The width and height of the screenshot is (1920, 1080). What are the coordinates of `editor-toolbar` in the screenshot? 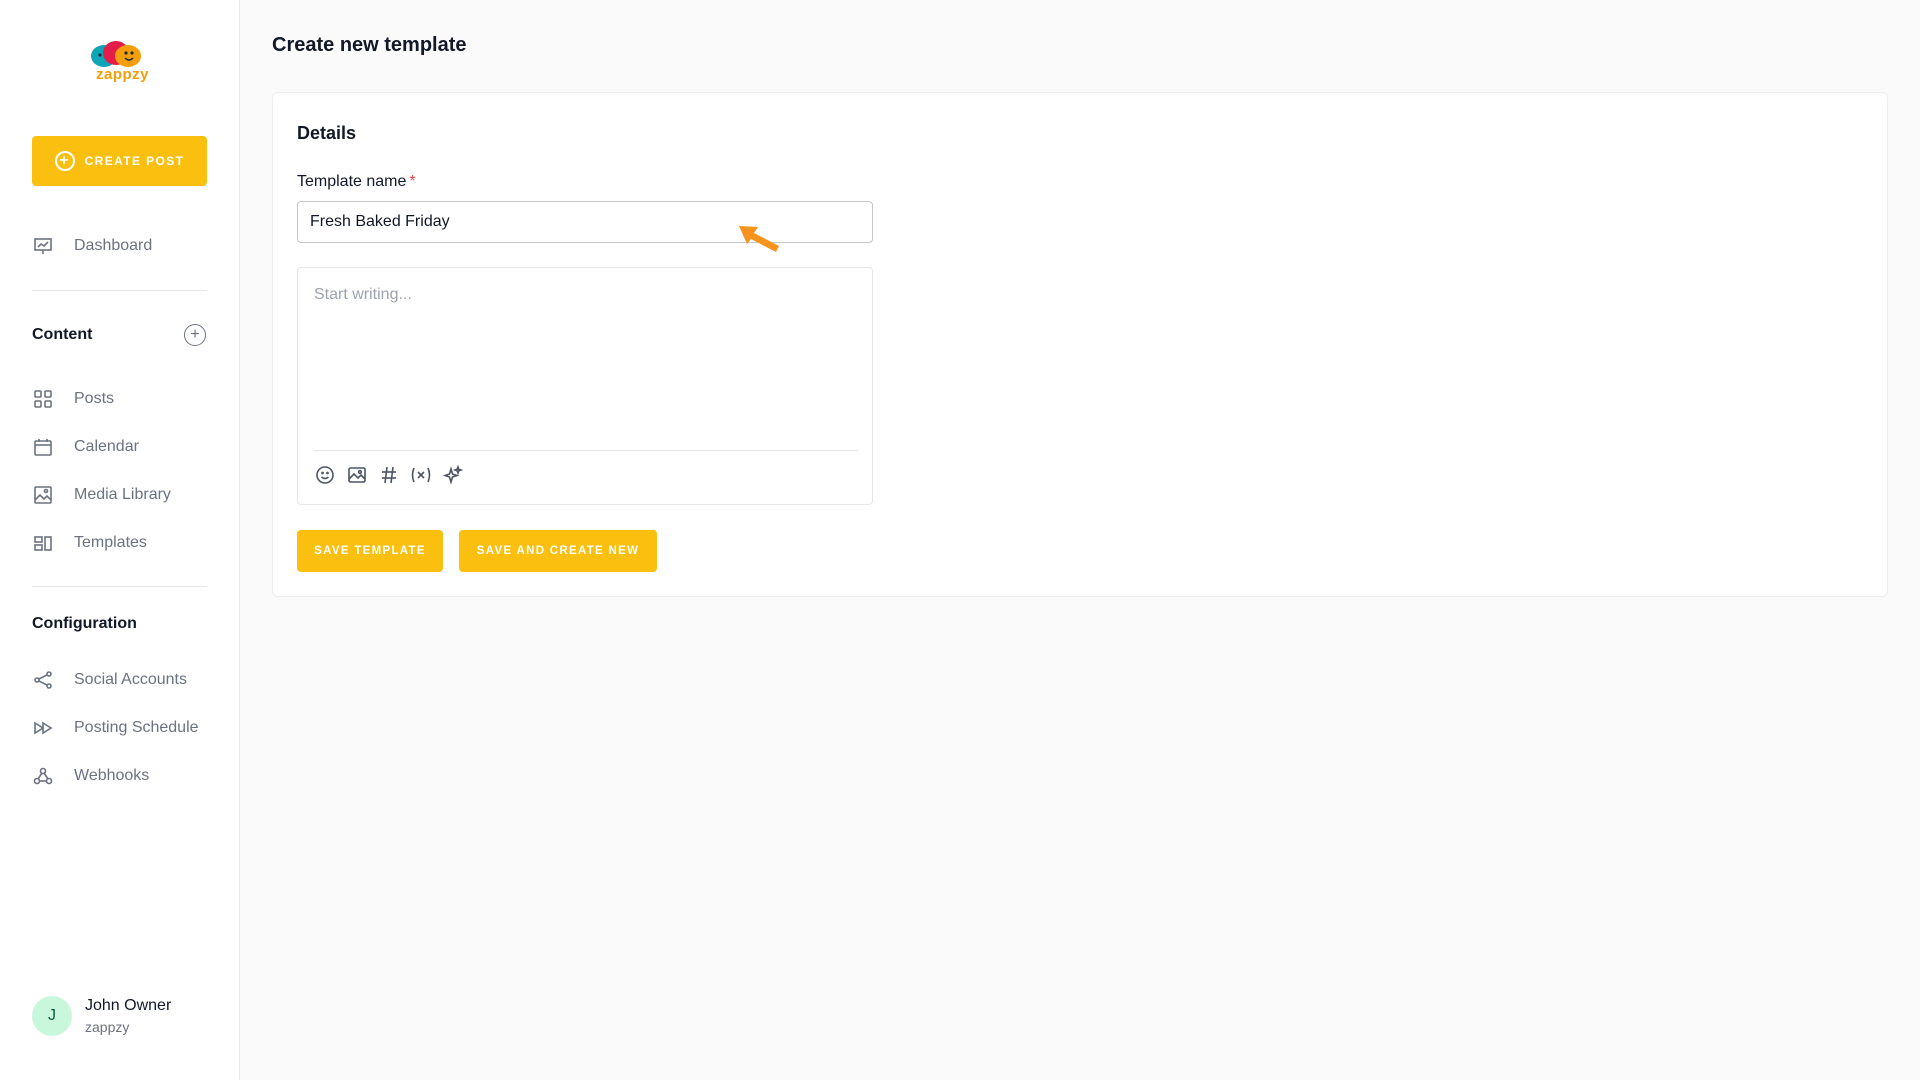 It's located at (389, 475).